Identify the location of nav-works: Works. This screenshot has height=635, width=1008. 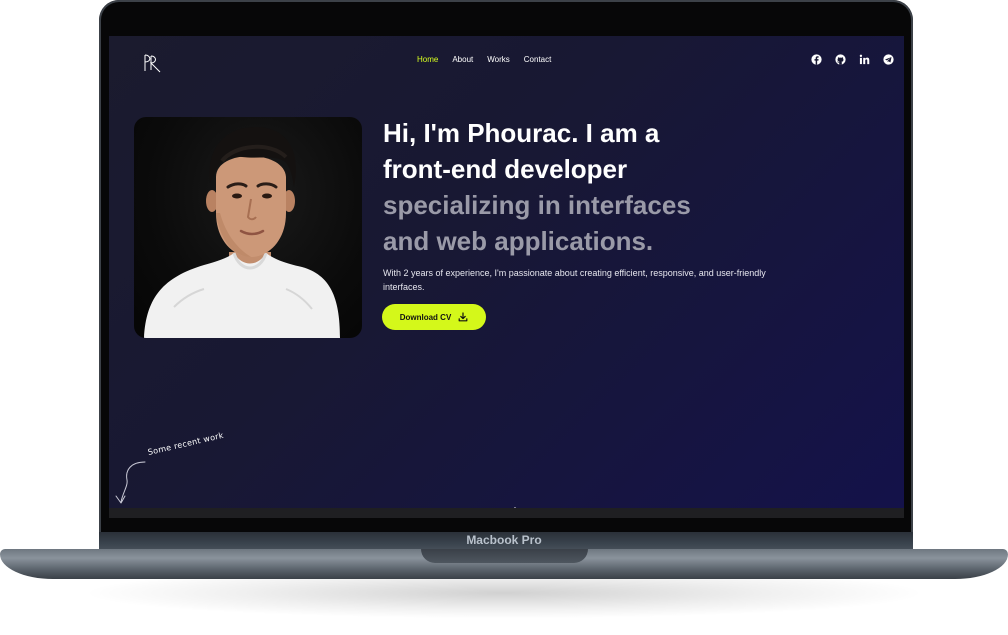
(498, 60).